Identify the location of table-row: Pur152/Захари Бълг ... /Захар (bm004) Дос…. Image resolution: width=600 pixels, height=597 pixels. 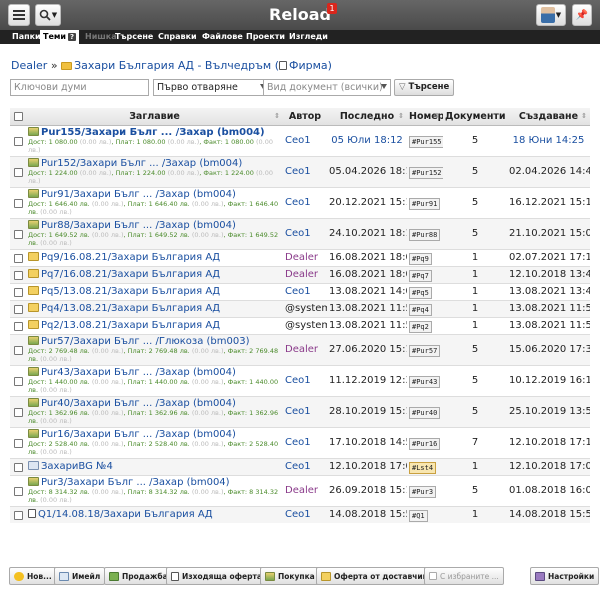
(300, 171).